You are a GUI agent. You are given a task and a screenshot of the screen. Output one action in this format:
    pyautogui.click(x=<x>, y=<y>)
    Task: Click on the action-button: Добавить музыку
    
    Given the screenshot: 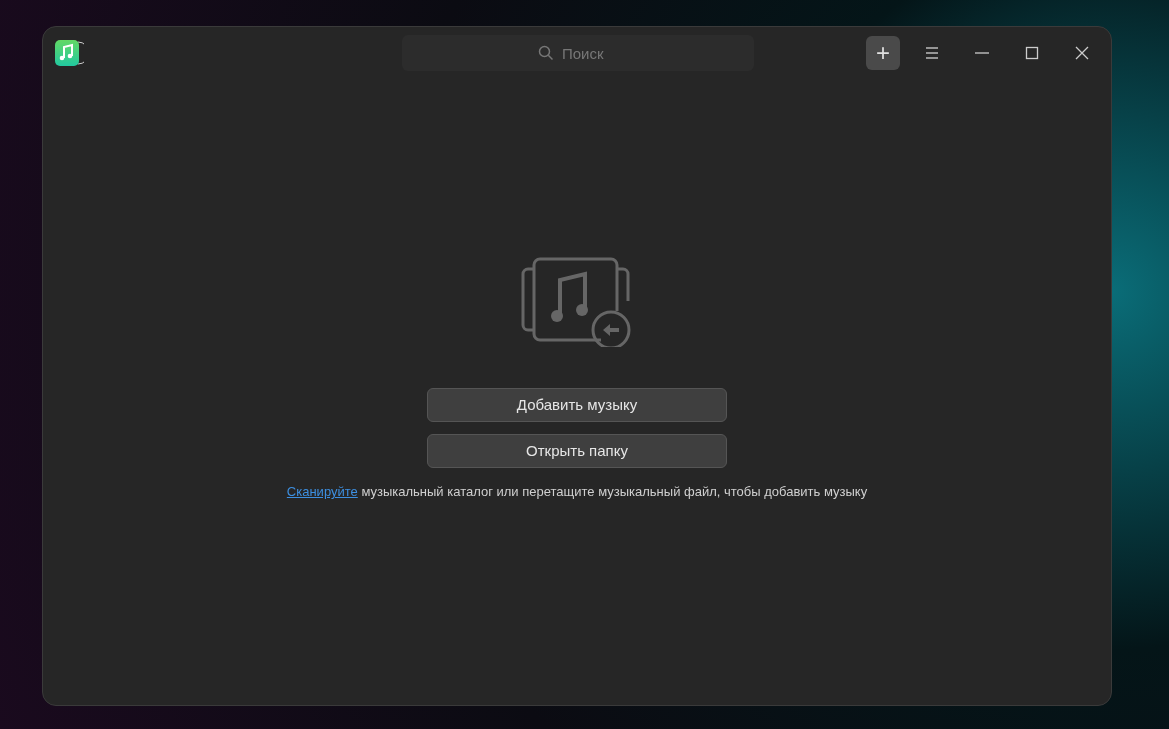 What is the action you would take?
    pyautogui.click(x=577, y=405)
    